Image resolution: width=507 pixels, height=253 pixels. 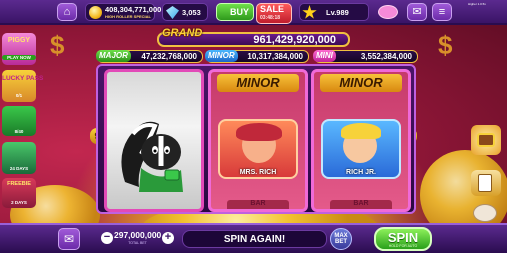 I want to click on gem-icon, so click(x=172, y=12).